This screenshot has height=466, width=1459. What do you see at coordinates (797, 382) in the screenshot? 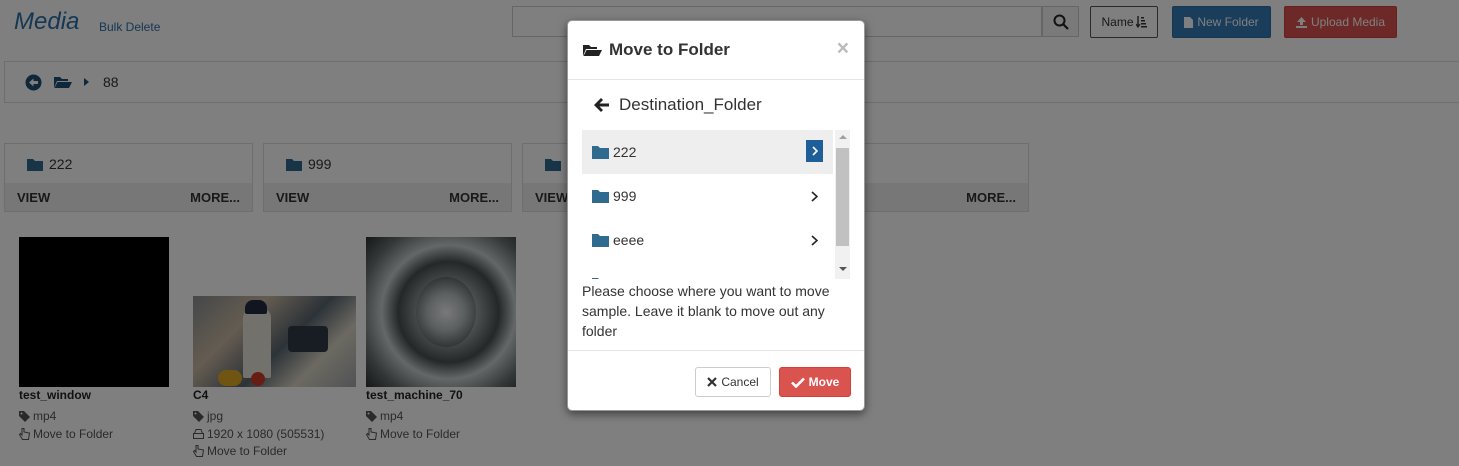
I see `check-icon` at bounding box center [797, 382].